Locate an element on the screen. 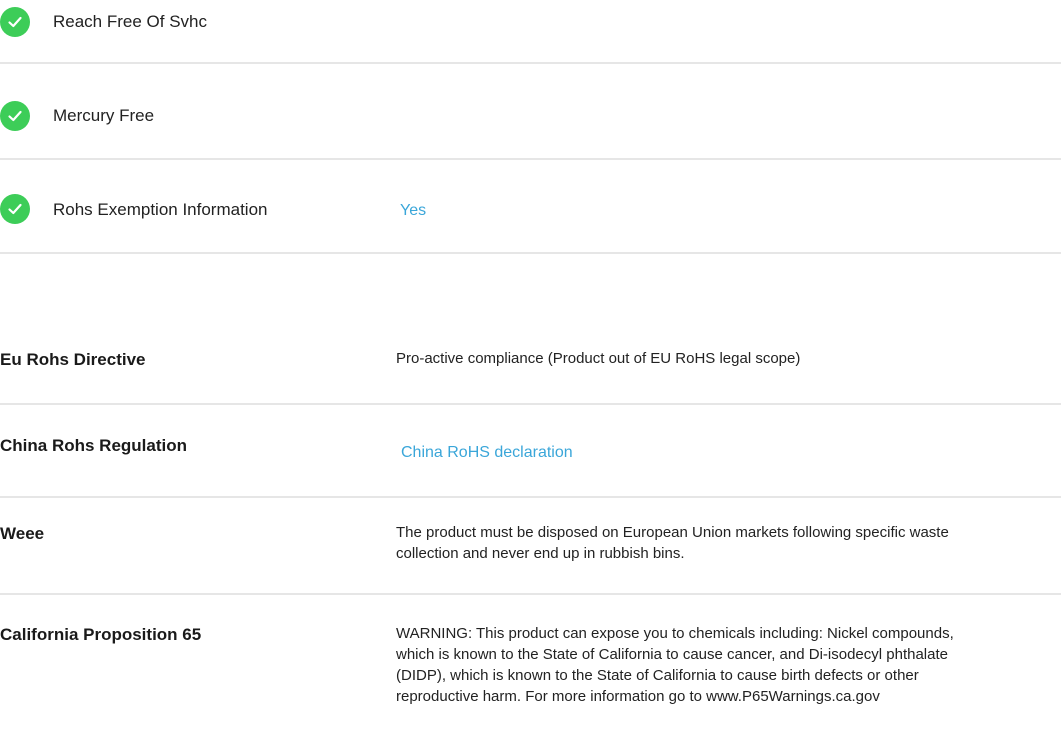 This screenshot has height=738, width=1061. check-label-mercury: Mercury Free is located at coordinates (104, 115).